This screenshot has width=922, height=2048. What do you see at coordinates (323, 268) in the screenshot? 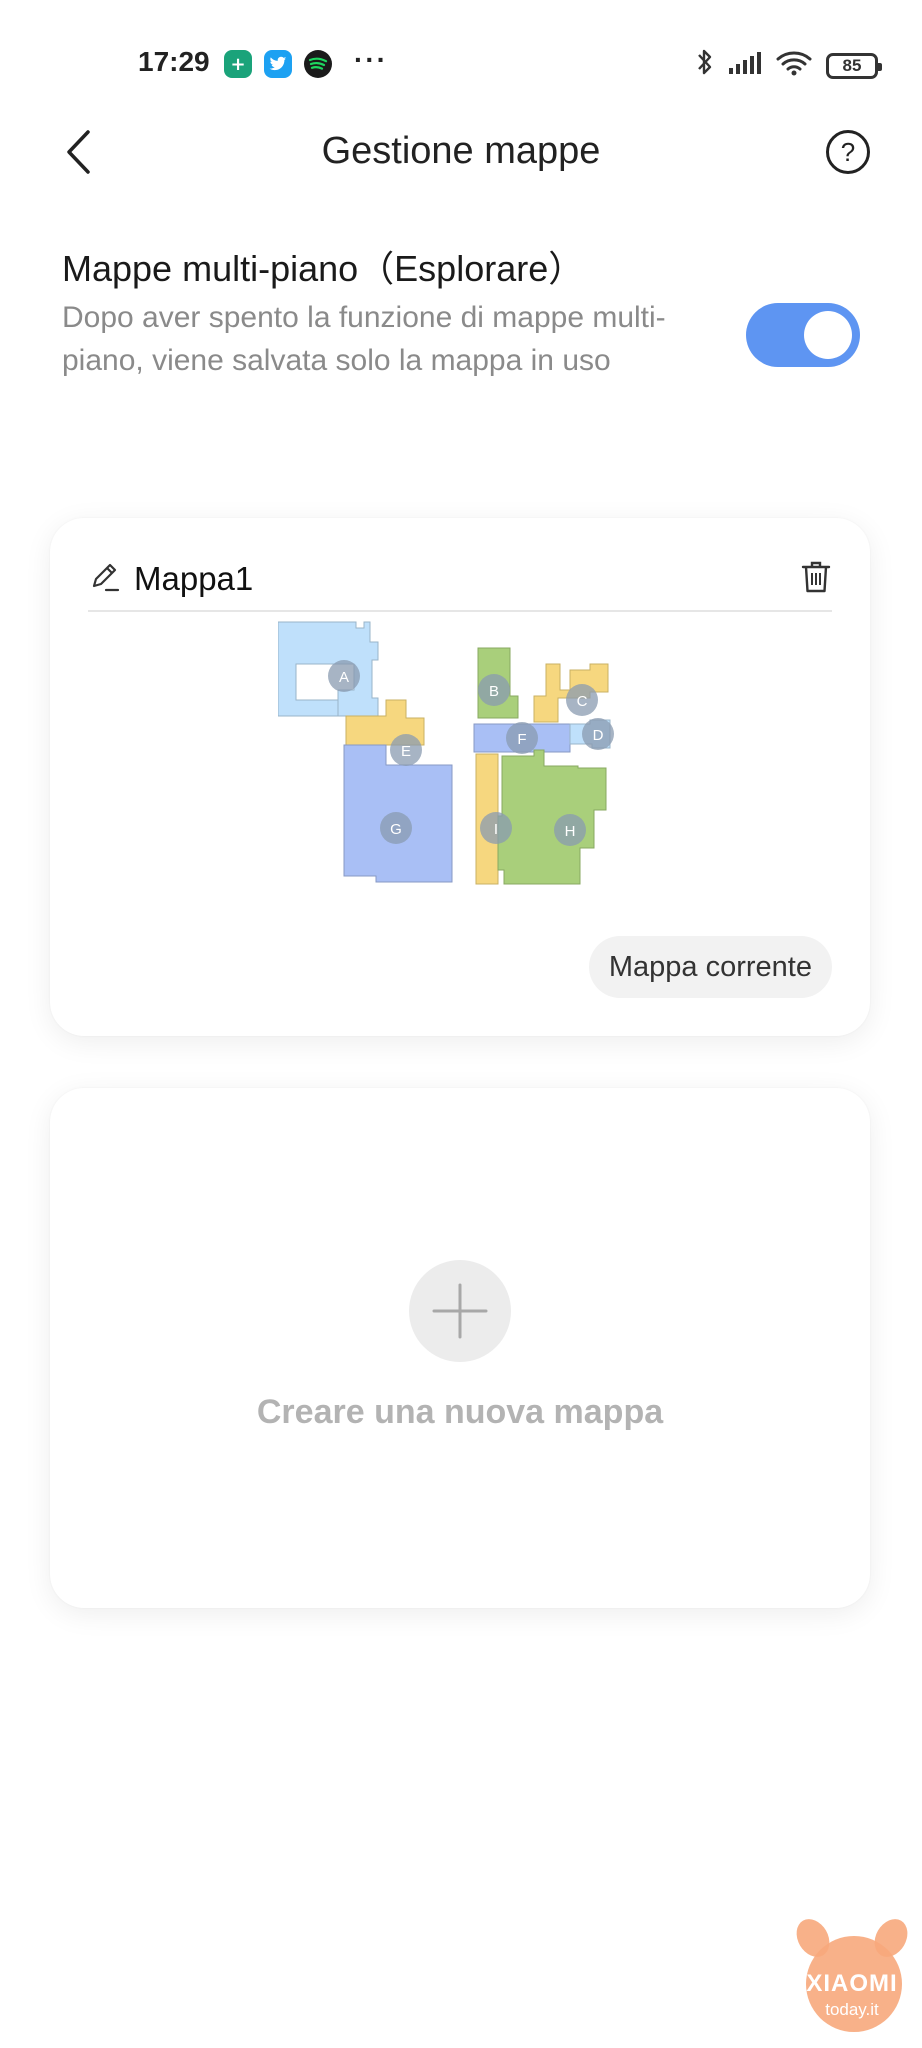
I see `multi-floor-title: Mappe multi-piano（Esplorare）` at bounding box center [323, 268].